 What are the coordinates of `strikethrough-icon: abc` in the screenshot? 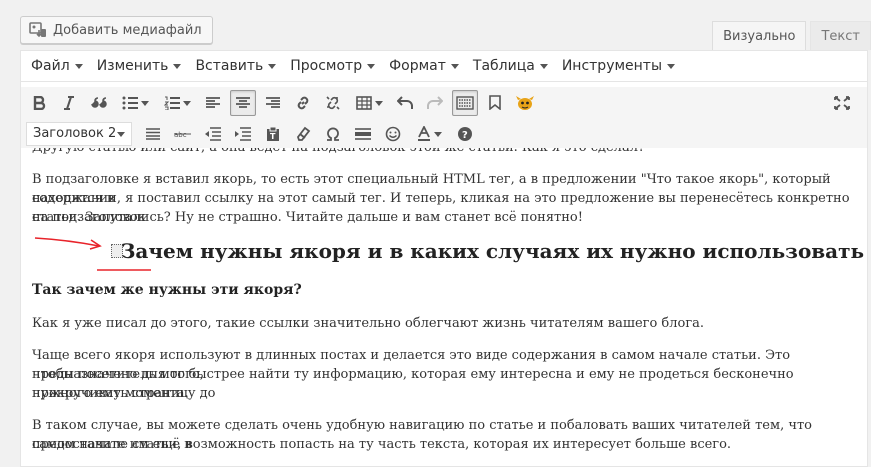 It's located at (182, 135).